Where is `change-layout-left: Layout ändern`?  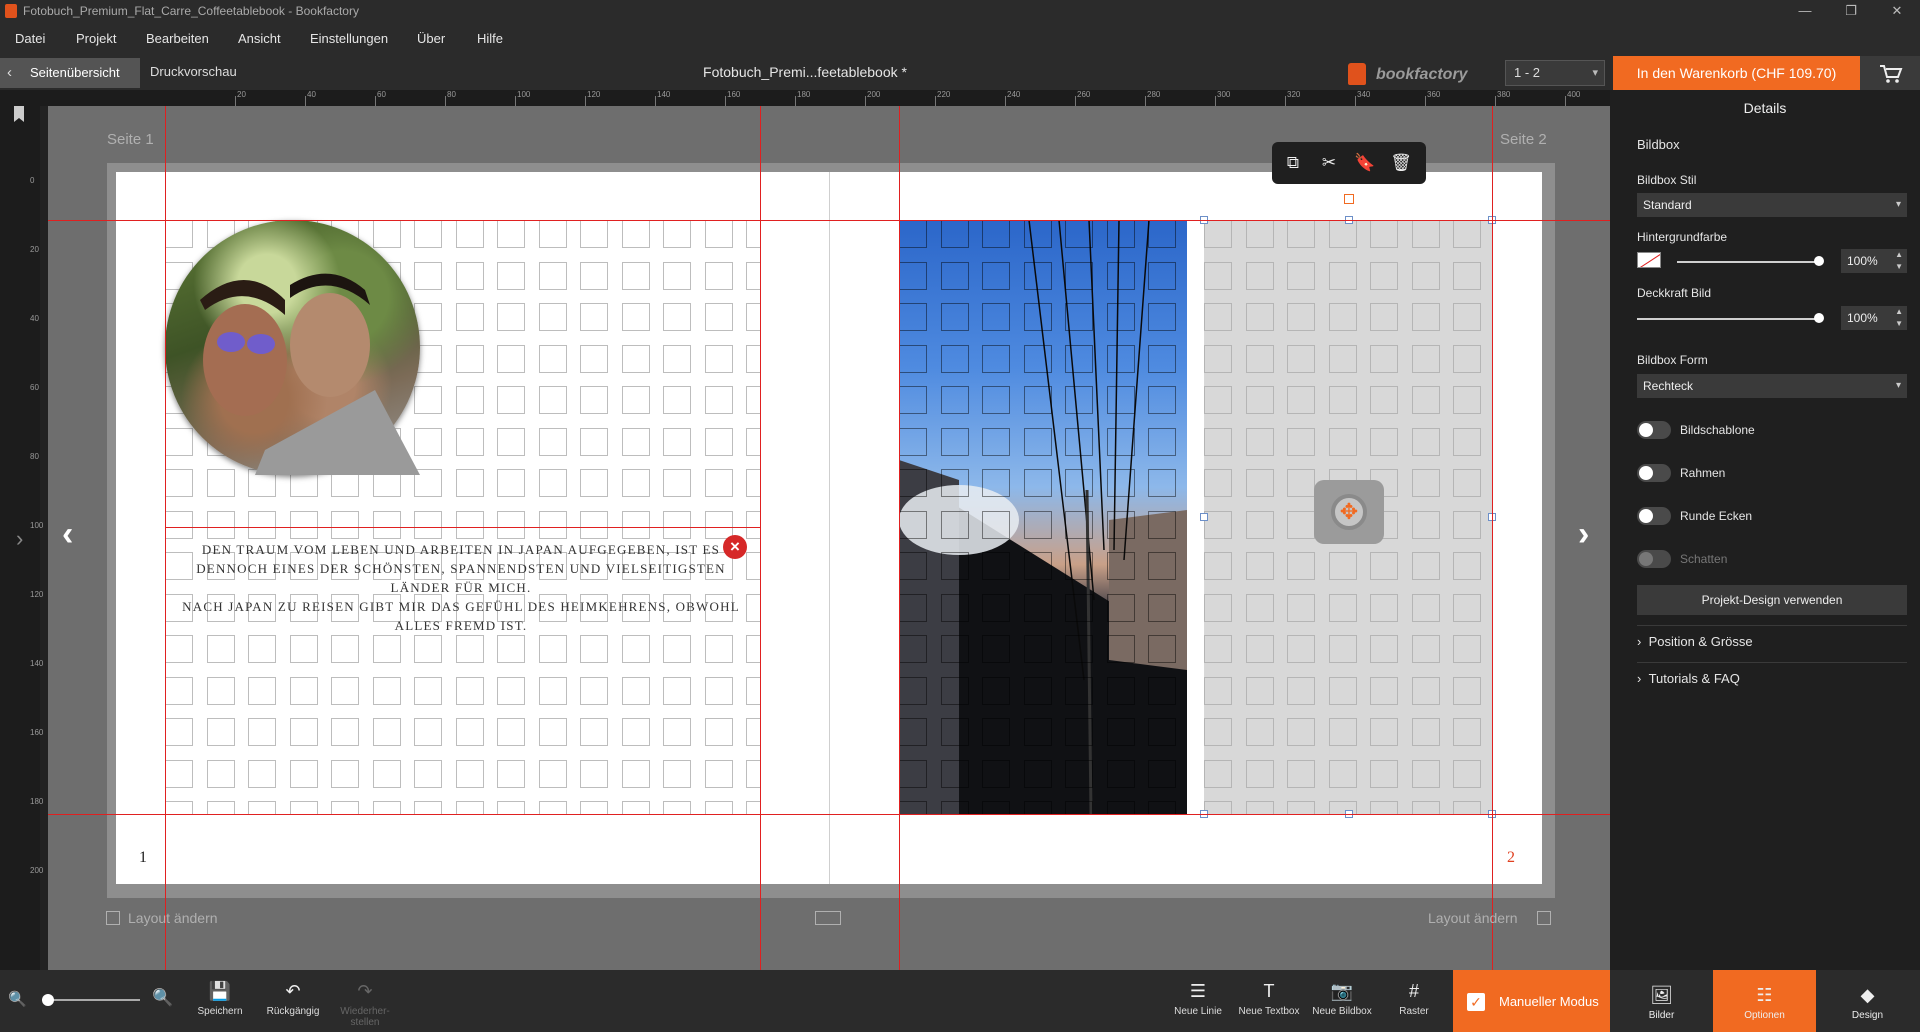
change-layout-left: Layout ändern is located at coordinates (173, 918).